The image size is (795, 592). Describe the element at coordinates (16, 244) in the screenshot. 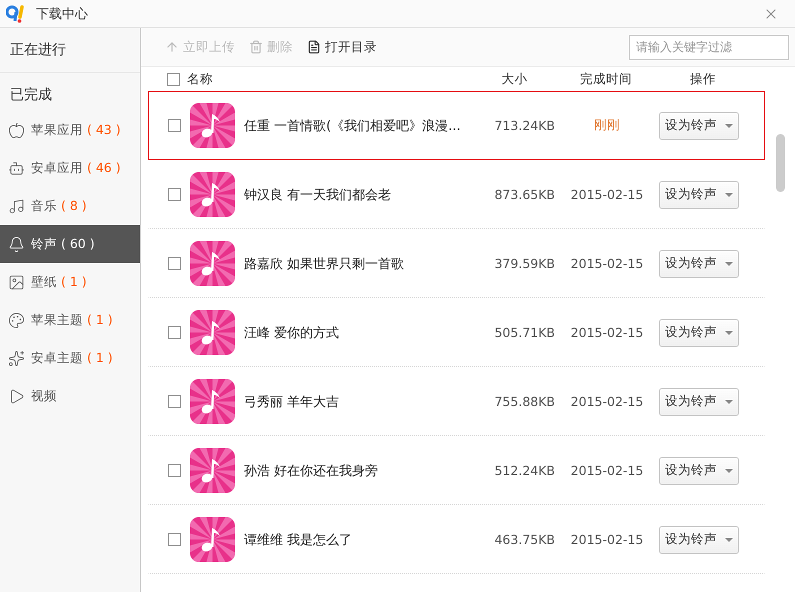

I see `bell-icon` at that location.